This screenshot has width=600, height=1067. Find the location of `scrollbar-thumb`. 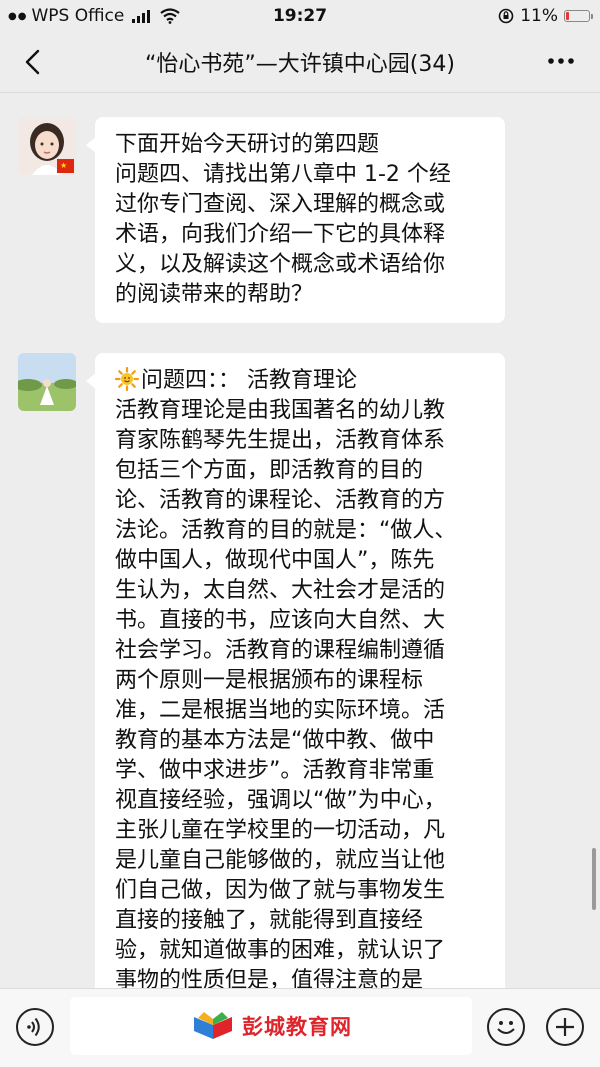

scrollbar-thumb is located at coordinates (594, 879).